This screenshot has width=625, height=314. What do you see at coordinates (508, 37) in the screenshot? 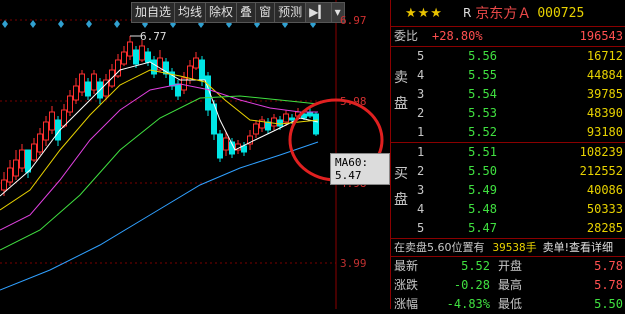
I see `order-ratio-row: 委比 +28.80% 196543` at bounding box center [508, 37].